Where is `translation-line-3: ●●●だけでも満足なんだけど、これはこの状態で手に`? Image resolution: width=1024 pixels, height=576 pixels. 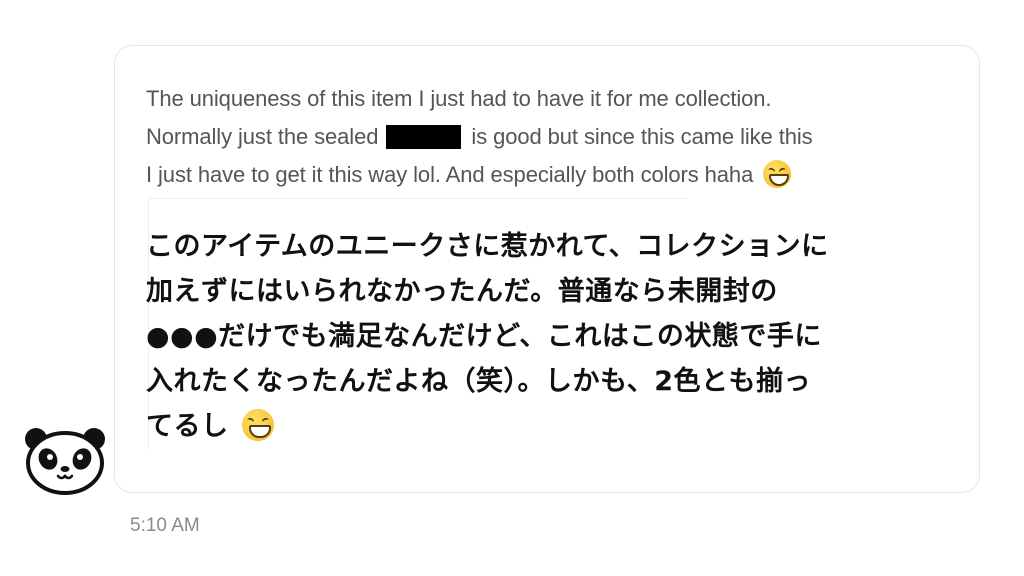
translation-line-3: ●●●だけでも満足なんだけど、これはこの状態で手に is located at coordinates (484, 336).